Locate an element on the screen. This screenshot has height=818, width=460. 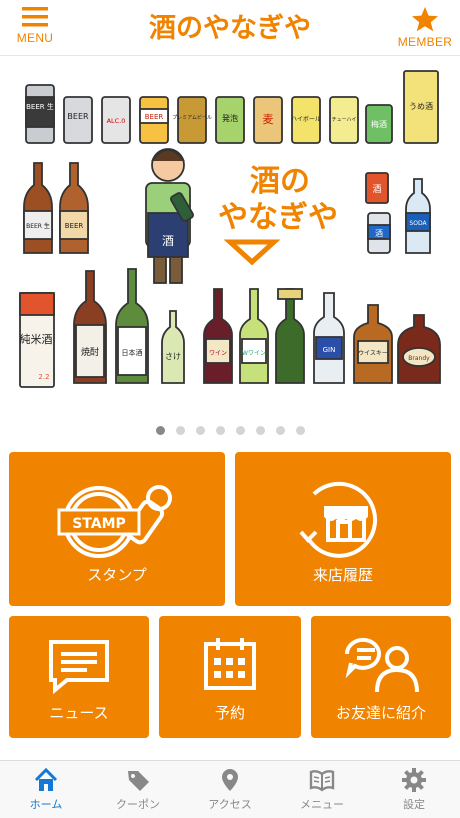
invite-friend-tile: お友達に紹介 is located at coordinates (381, 677).